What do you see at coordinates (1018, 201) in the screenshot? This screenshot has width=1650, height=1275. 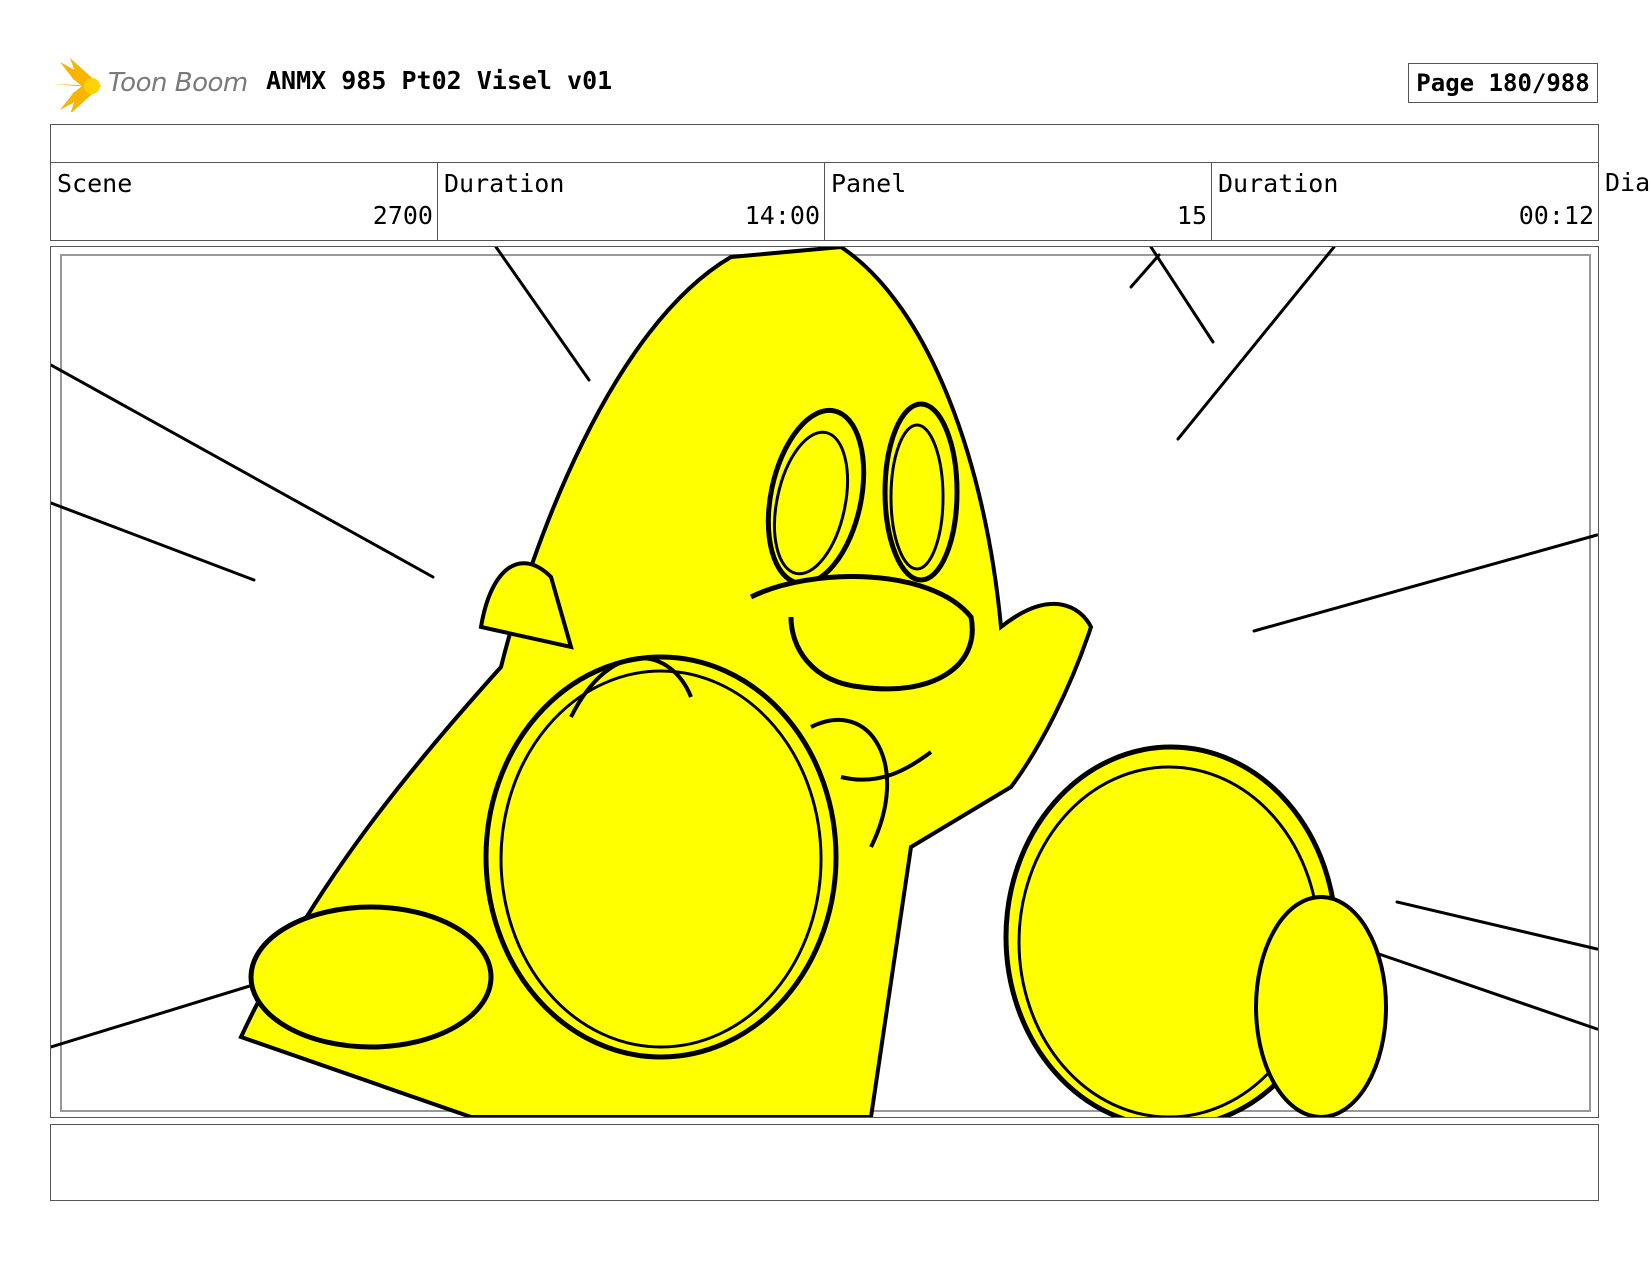 I see `panel-cell: Panel 15` at bounding box center [1018, 201].